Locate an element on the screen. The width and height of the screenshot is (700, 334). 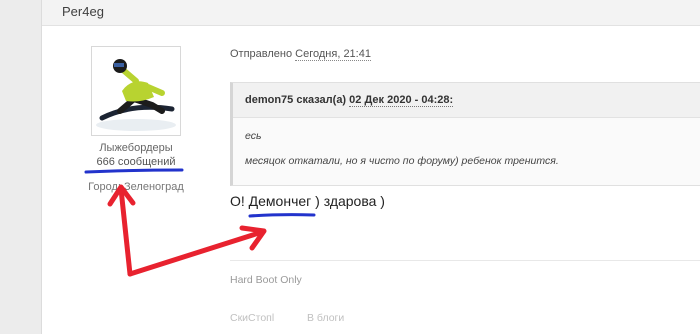
user-city-label: Город: is located at coordinates (104, 187).